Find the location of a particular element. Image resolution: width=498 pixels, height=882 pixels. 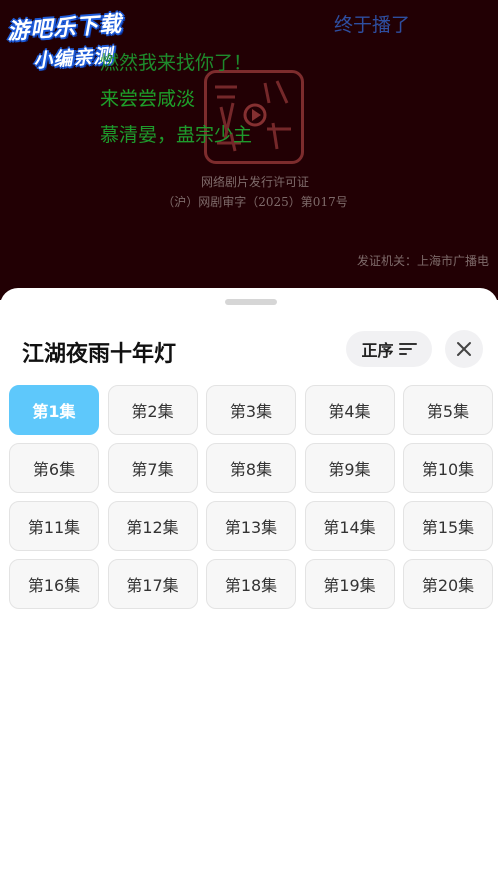

episode-button: 第8集 is located at coordinates (251, 468).